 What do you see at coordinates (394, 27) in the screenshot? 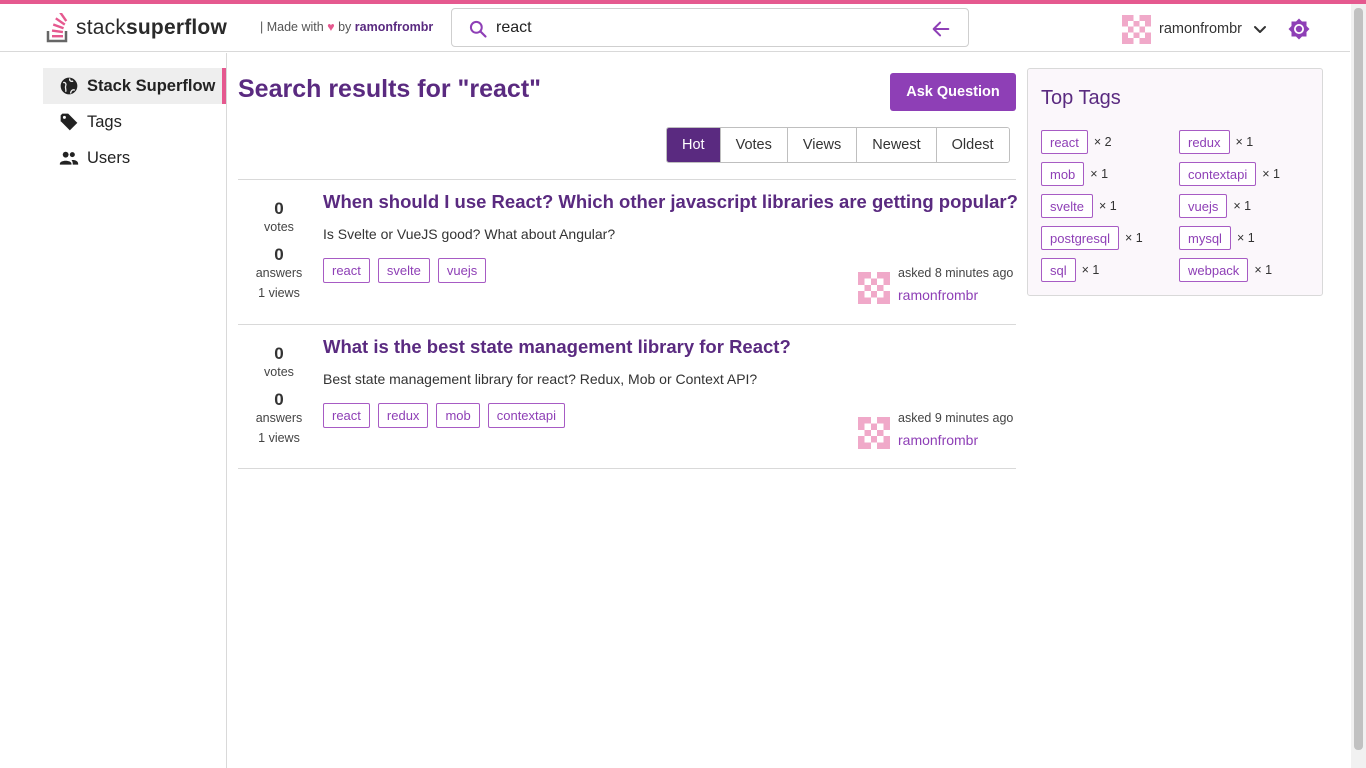
I see `made-with-author: ramonfrombr` at bounding box center [394, 27].